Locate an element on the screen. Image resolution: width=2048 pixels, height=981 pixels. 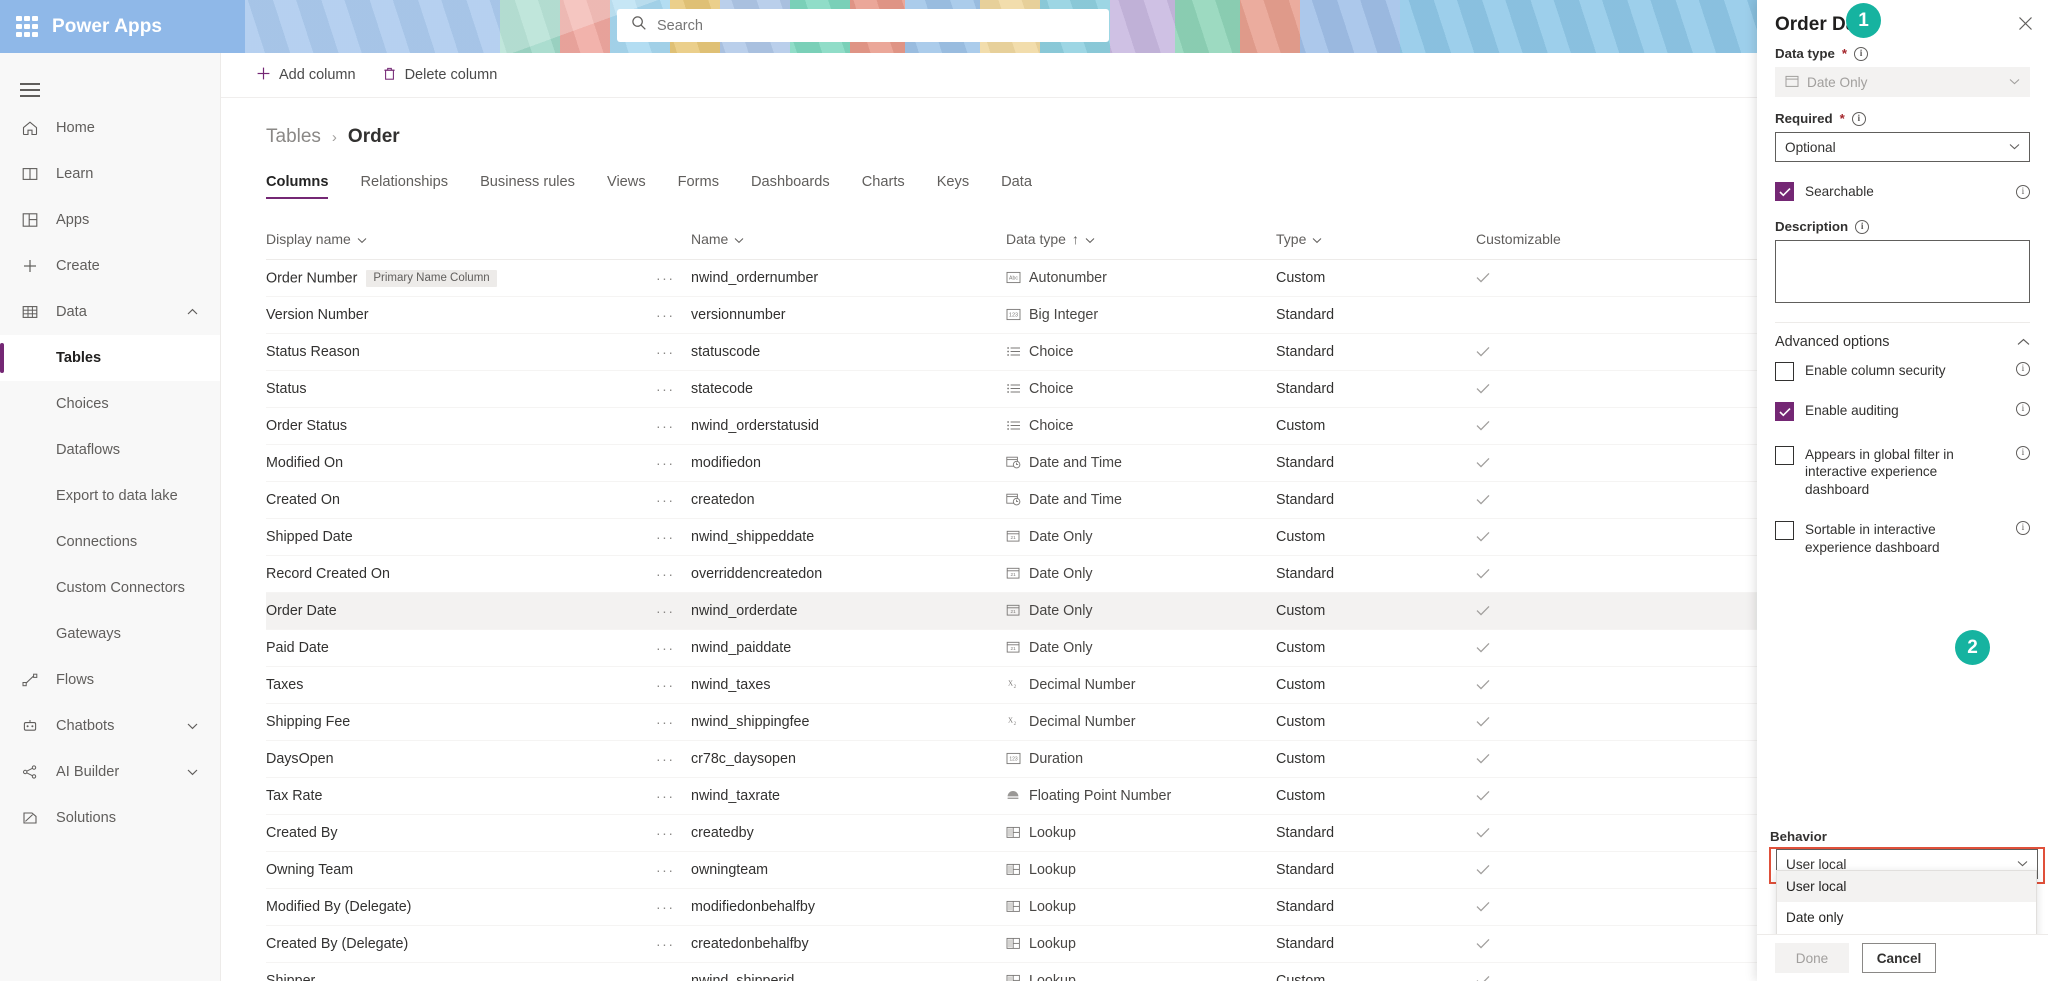
tab-forms: Forms is located at coordinates (698, 184).